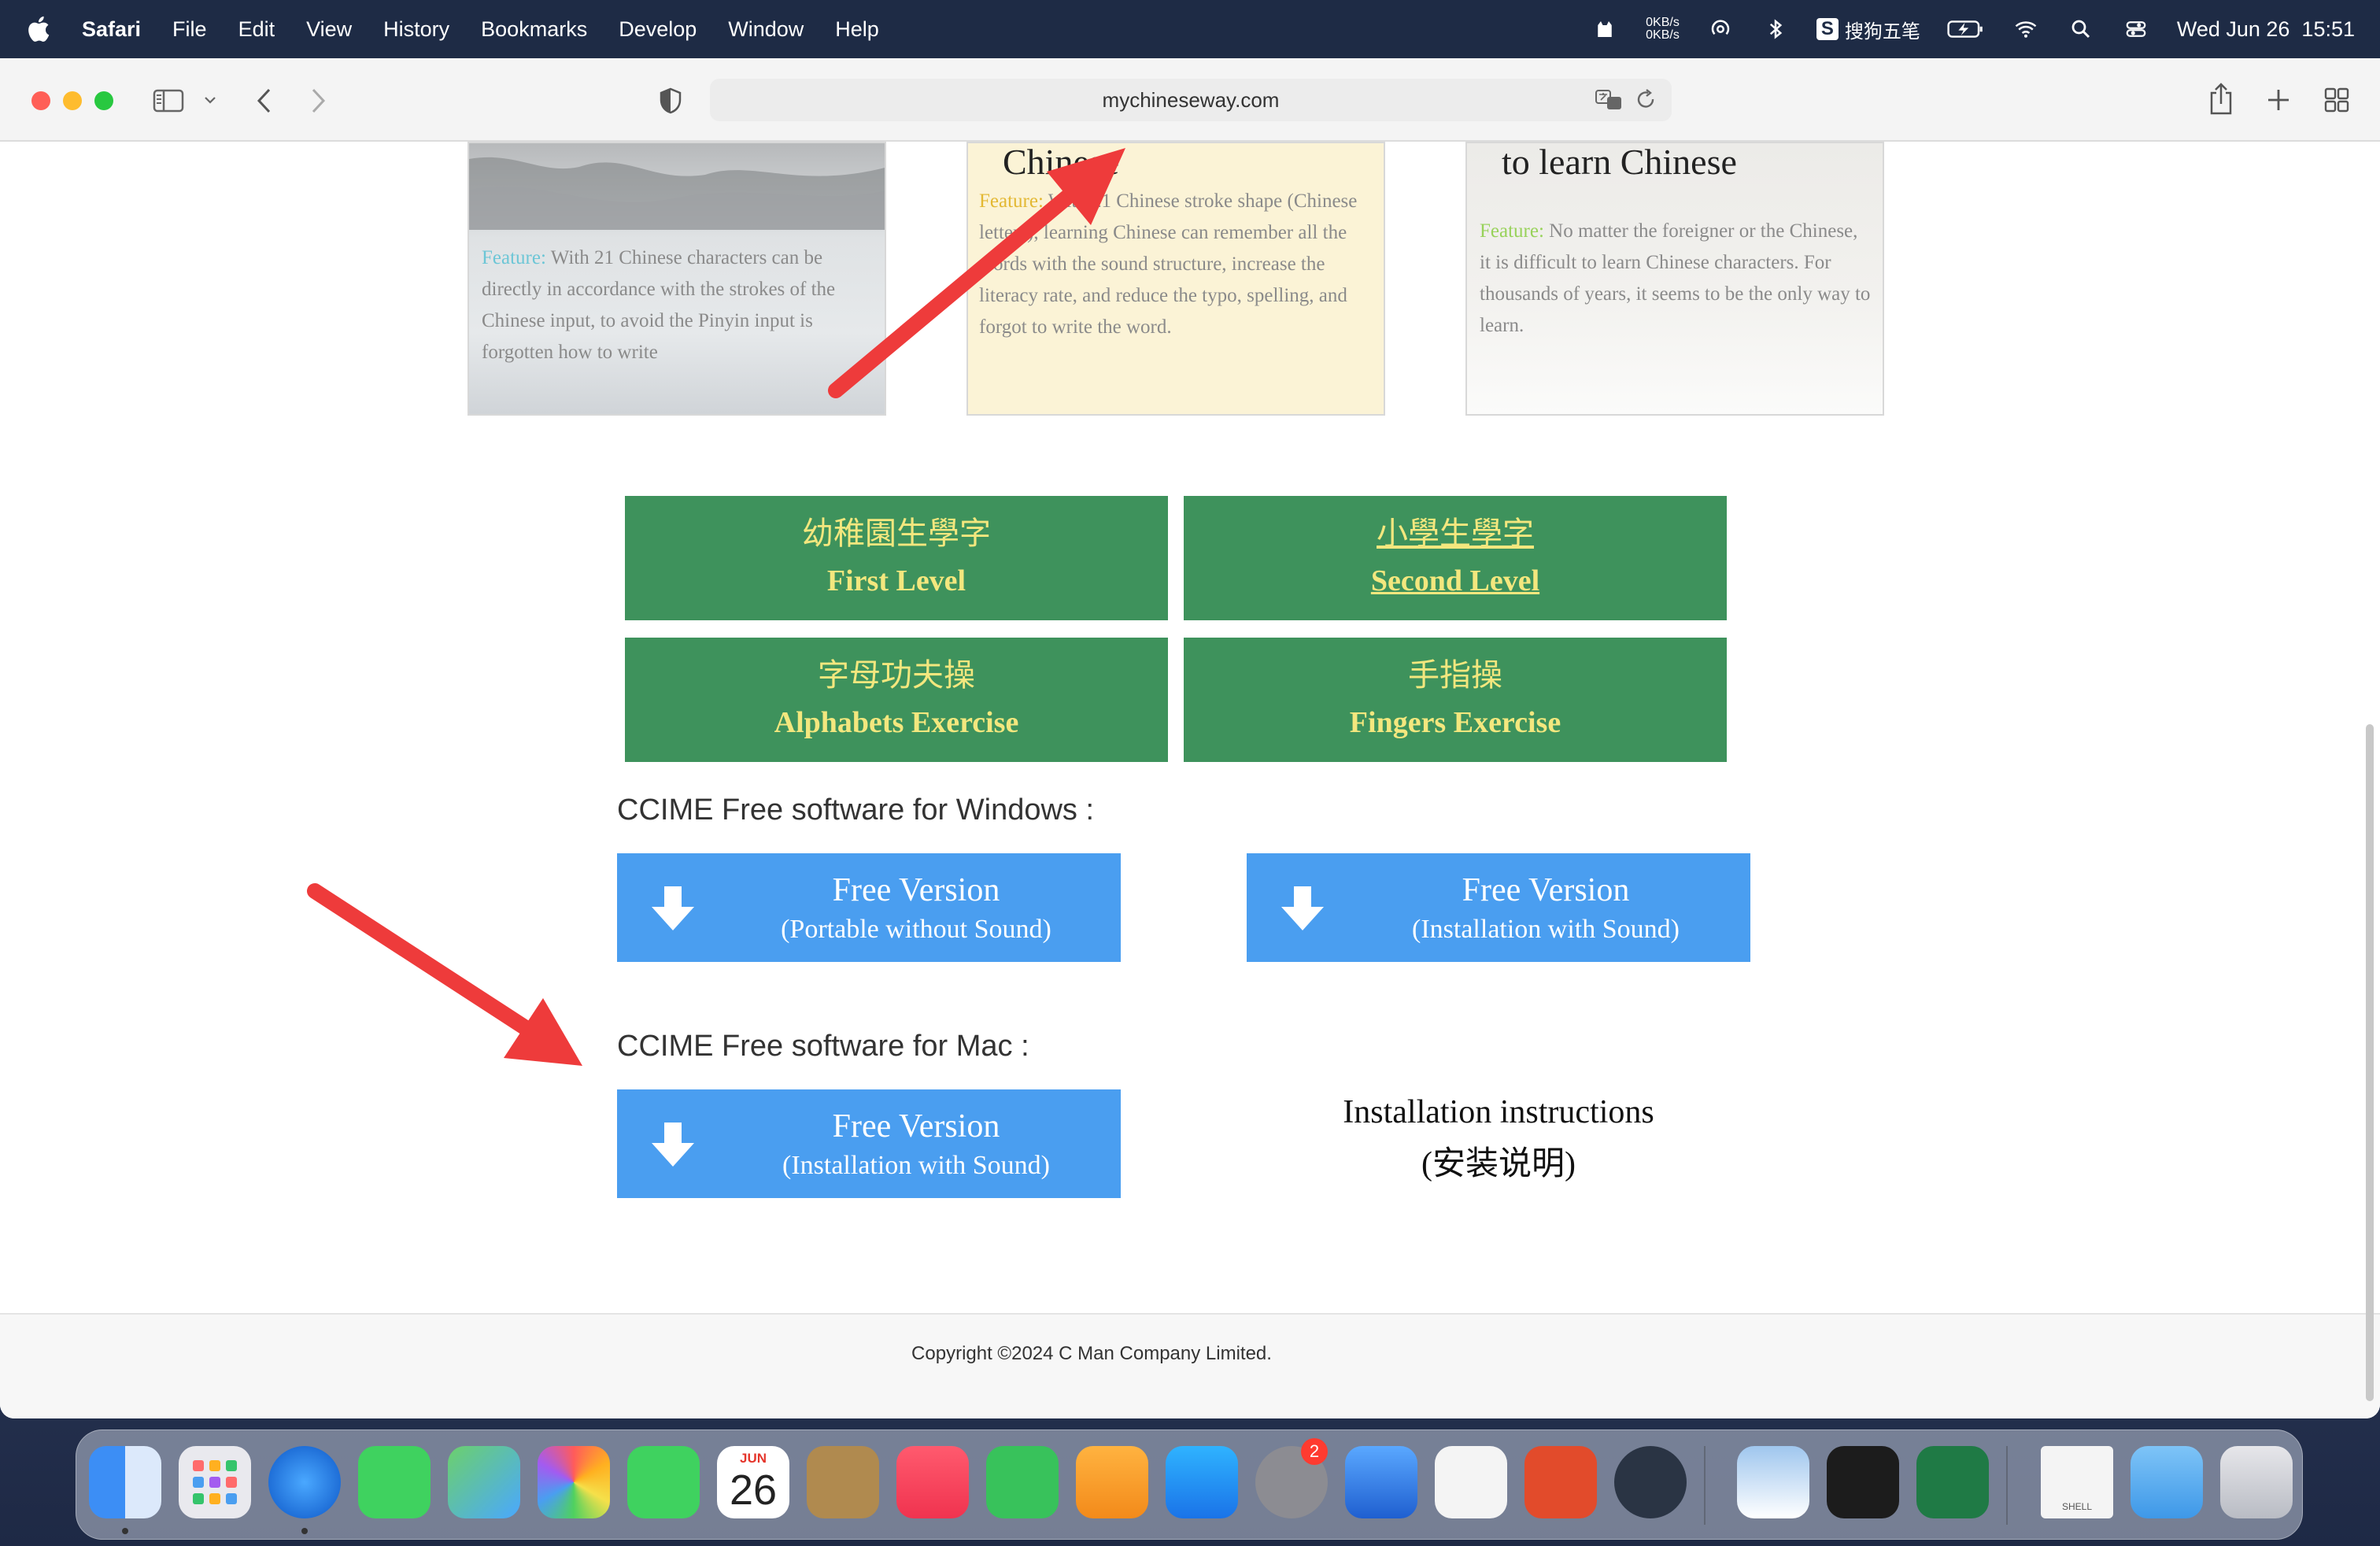 The width and height of the screenshot is (2380, 1546). I want to click on privacy-shield-icon, so click(670, 101).